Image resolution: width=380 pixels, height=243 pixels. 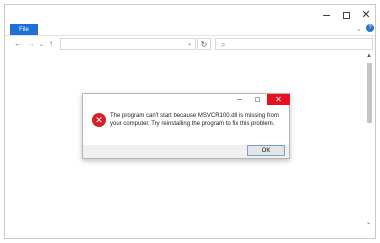 What do you see at coordinates (266, 150) in the screenshot?
I see `ok-button: OK` at bounding box center [266, 150].